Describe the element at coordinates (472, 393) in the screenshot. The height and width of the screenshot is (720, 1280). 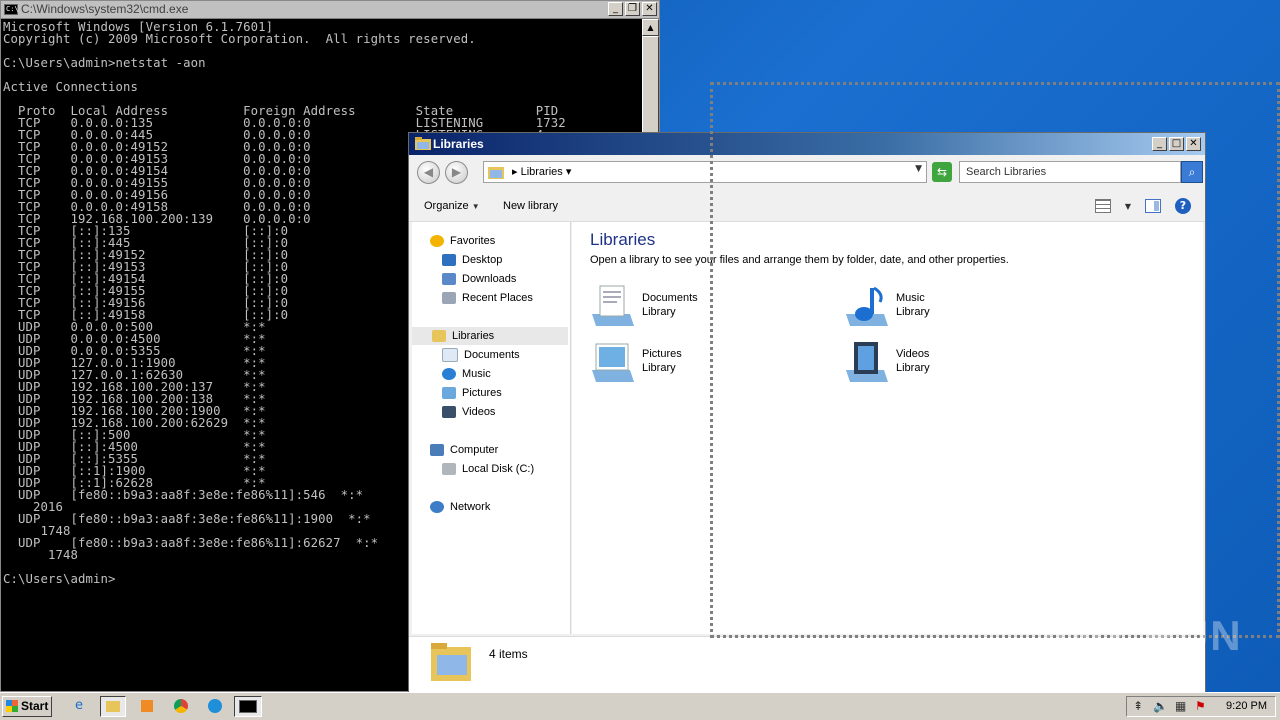
I see `nav-pictures: Pictures` at that location.